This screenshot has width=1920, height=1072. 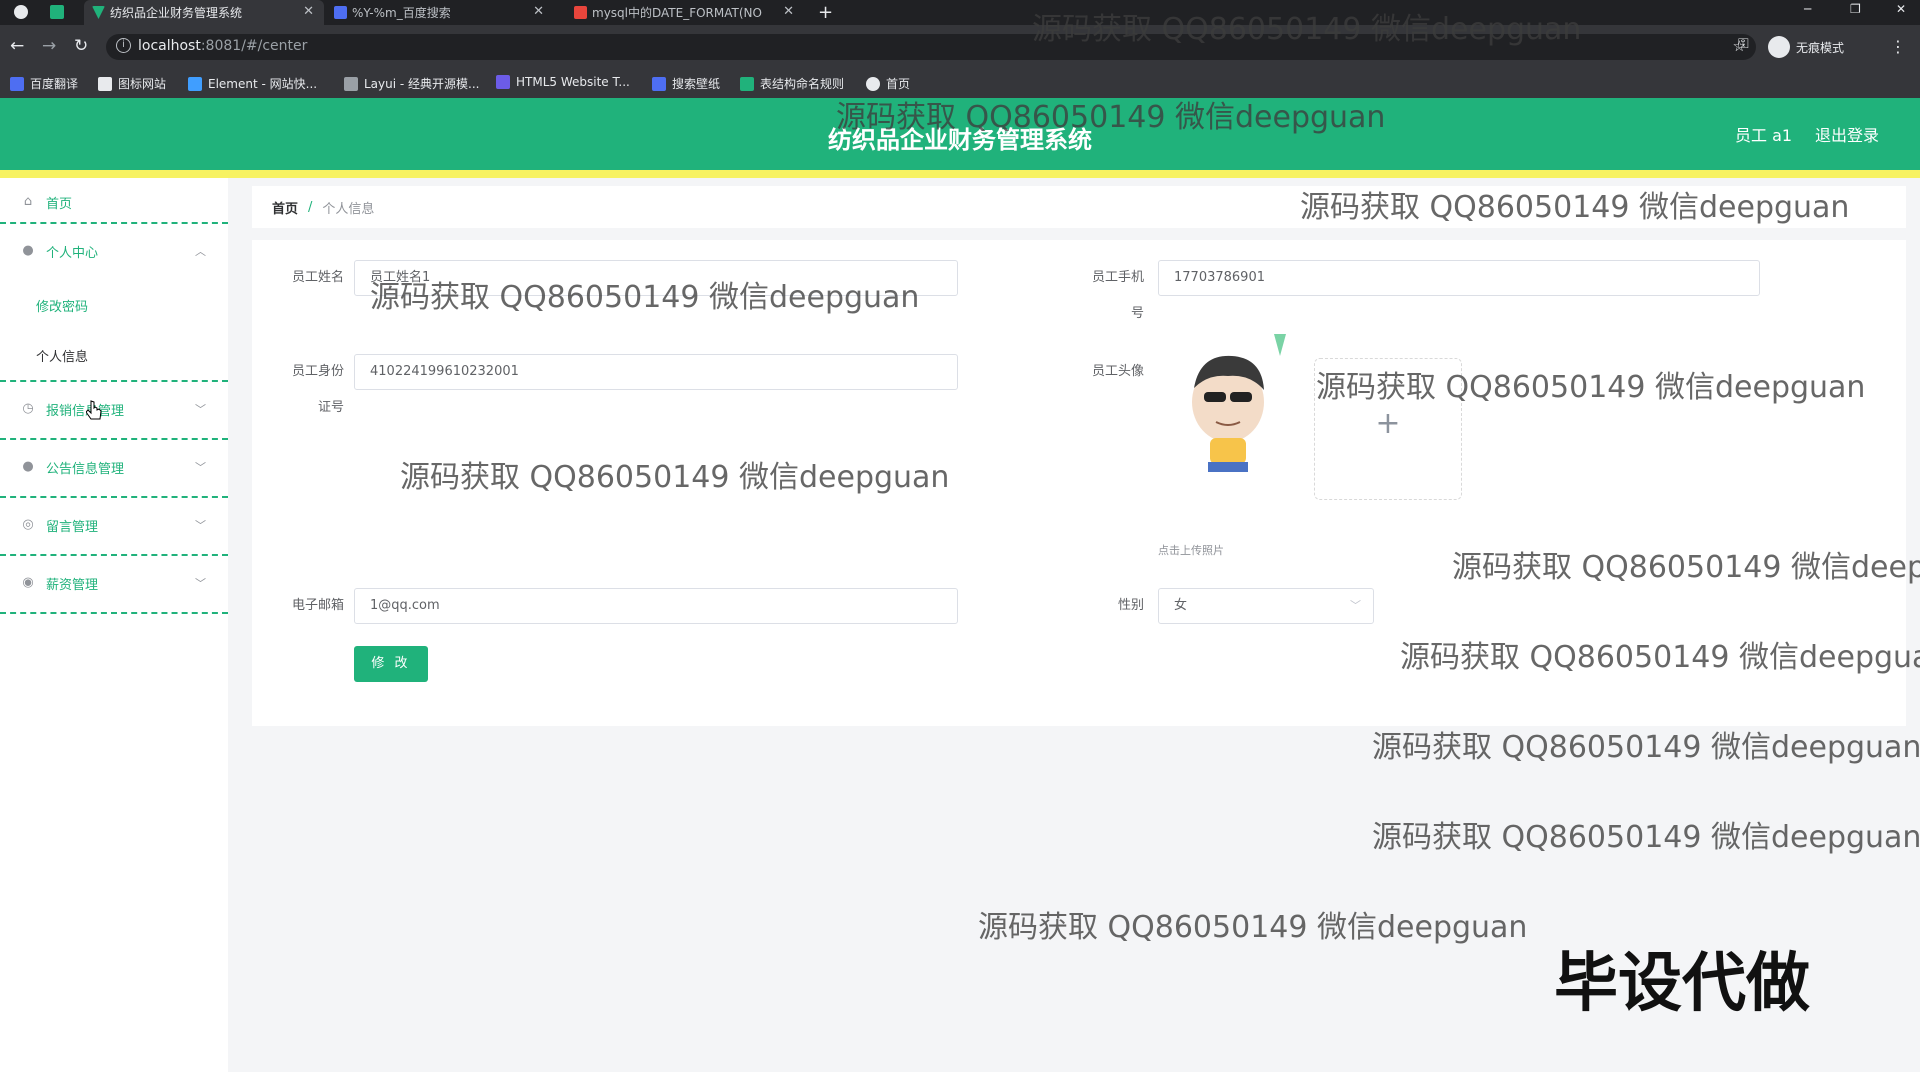 I want to click on restore-icon: ❐, so click(x=1855, y=9).